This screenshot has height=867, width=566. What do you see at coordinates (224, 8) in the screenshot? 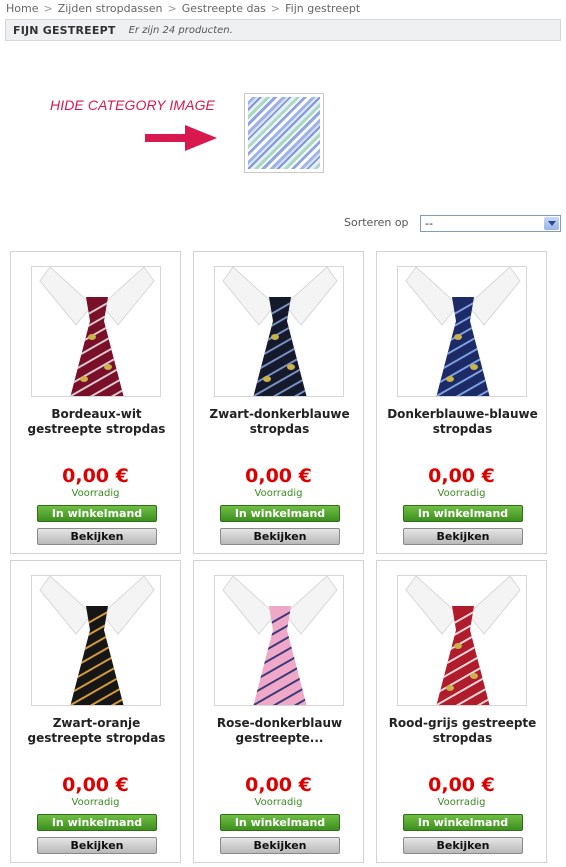
I see `breadcrumb-gestreepte-das-link: Gestreepte das` at bounding box center [224, 8].